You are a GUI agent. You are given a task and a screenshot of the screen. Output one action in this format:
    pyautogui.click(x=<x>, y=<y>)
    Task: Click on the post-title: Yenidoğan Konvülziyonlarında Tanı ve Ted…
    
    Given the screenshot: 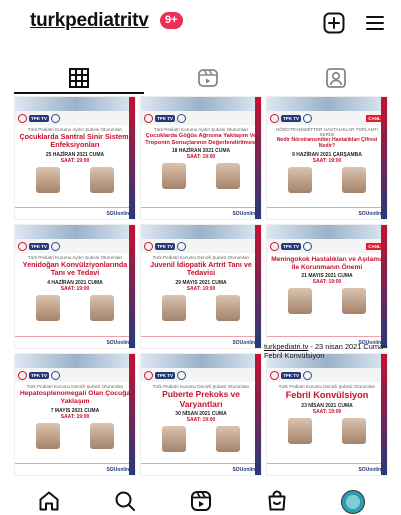 What is the action you would take?
    pyautogui.click(x=75, y=269)
    